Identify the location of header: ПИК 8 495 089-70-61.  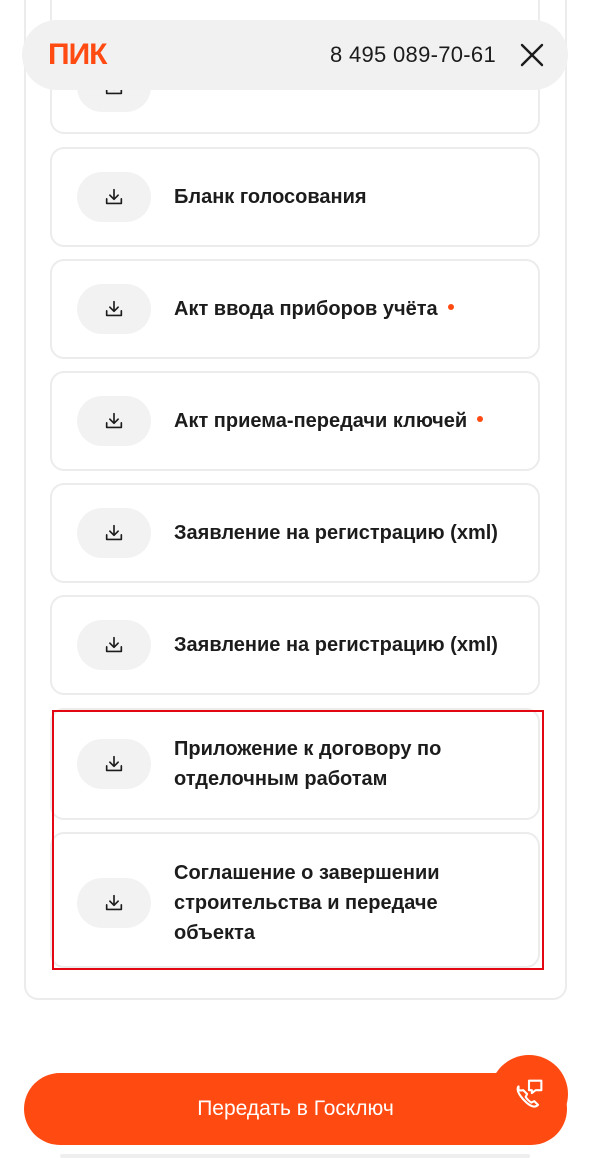
(295, 55).